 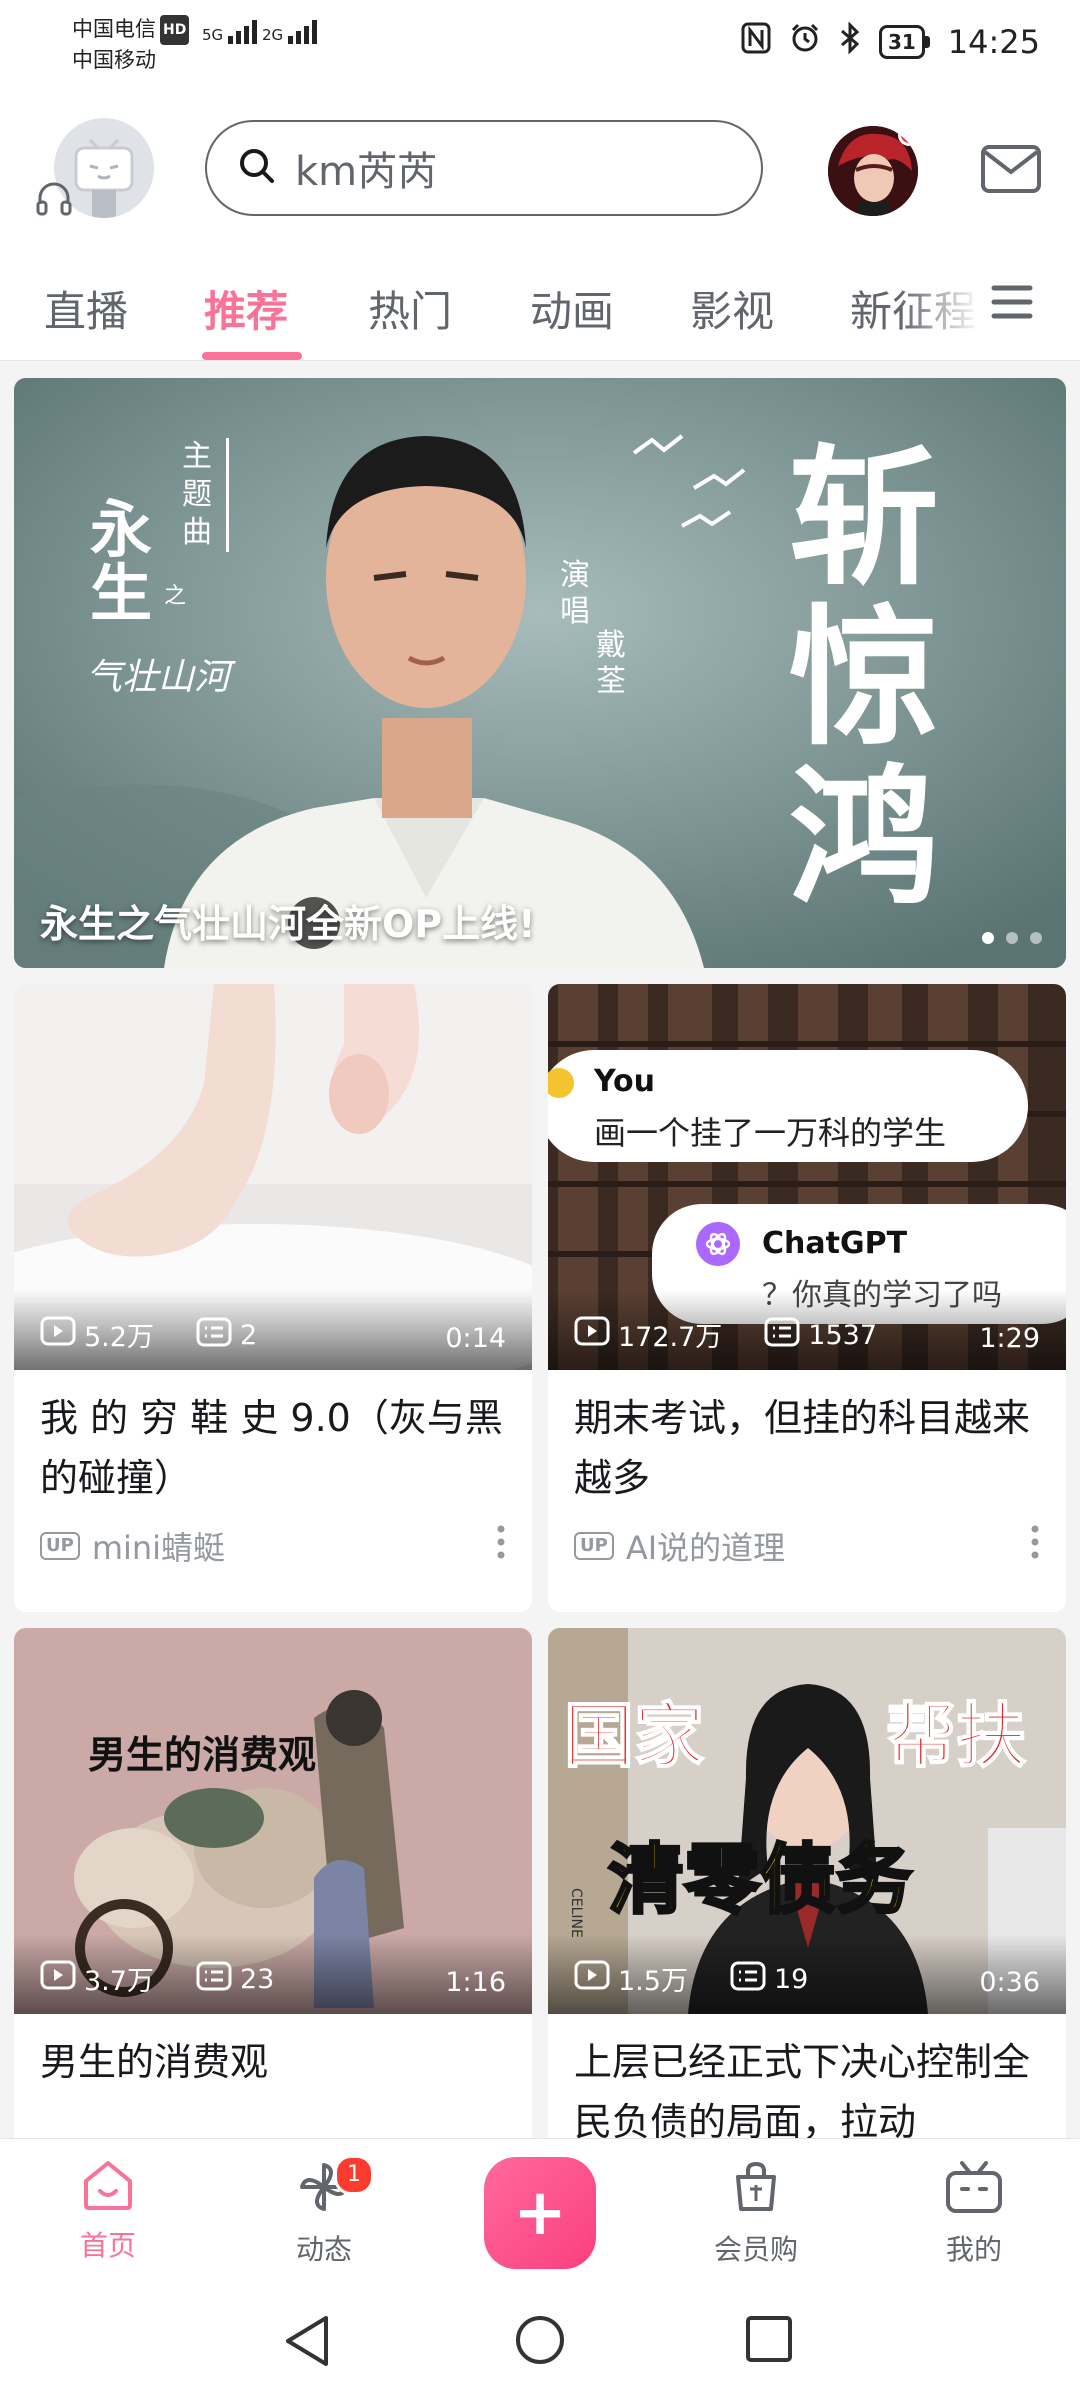 I want to click on banner-song-title: 斩惊鸿, so click(x=863, y=678).